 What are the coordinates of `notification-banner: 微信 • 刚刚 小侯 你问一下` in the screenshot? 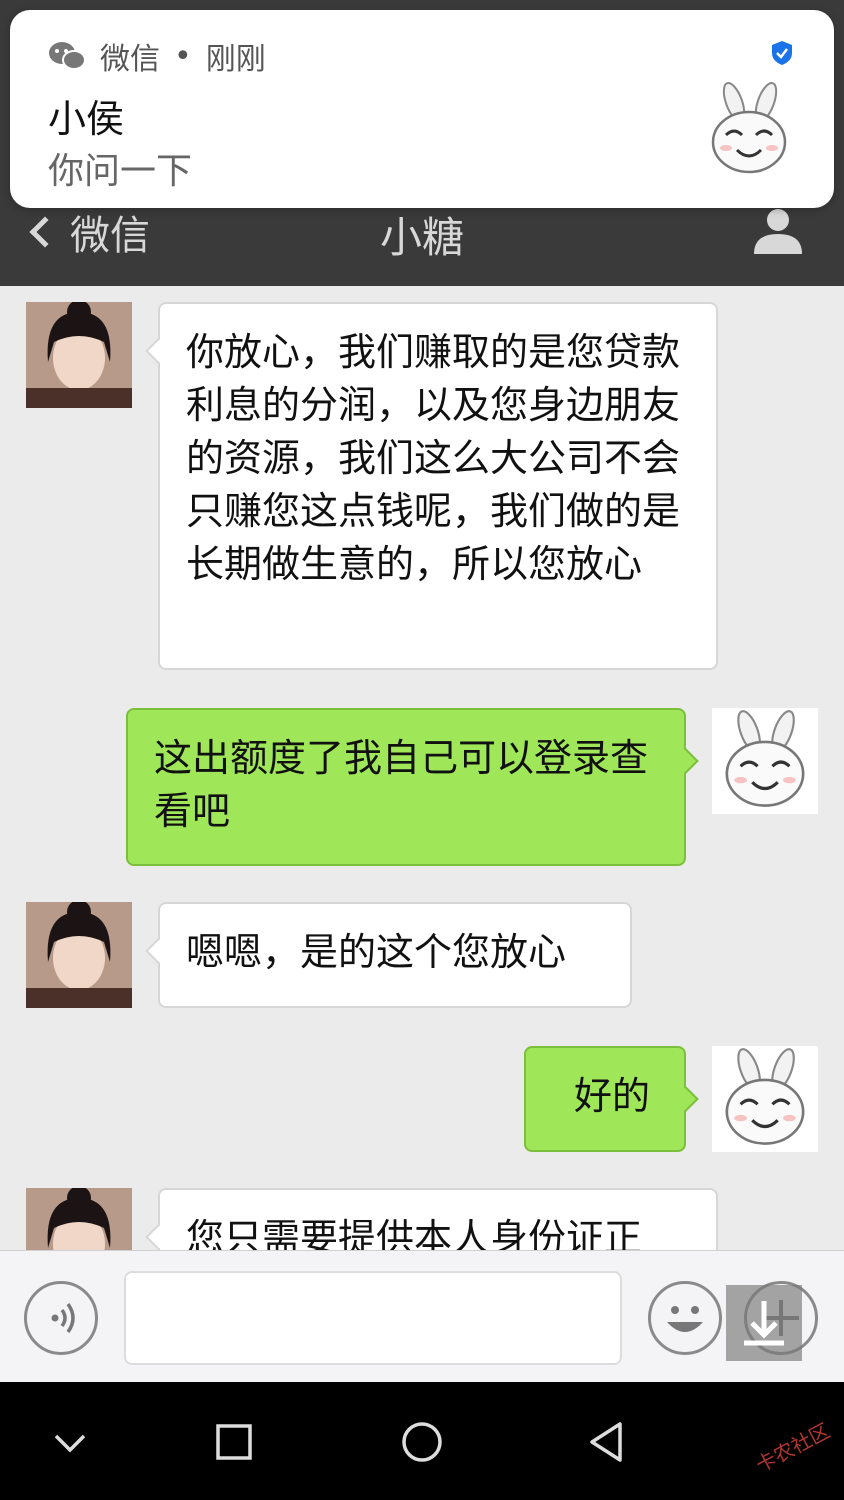 It's located at (422, 109).